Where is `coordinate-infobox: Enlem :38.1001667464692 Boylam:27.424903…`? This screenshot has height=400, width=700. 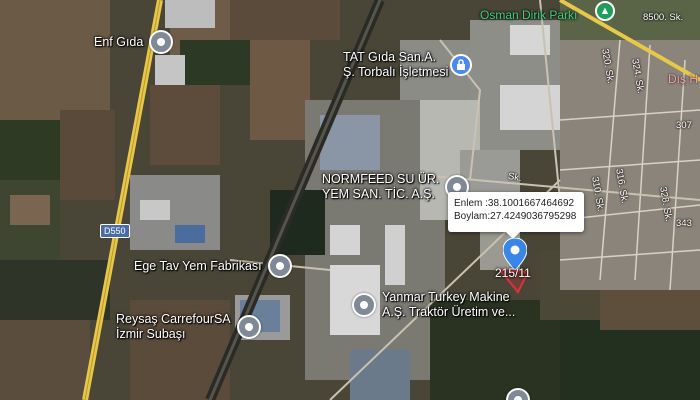
coordinate-infobox: Enlem :38.1001667464692 Boylam:27.424903… is located at coordinates (516, 215).